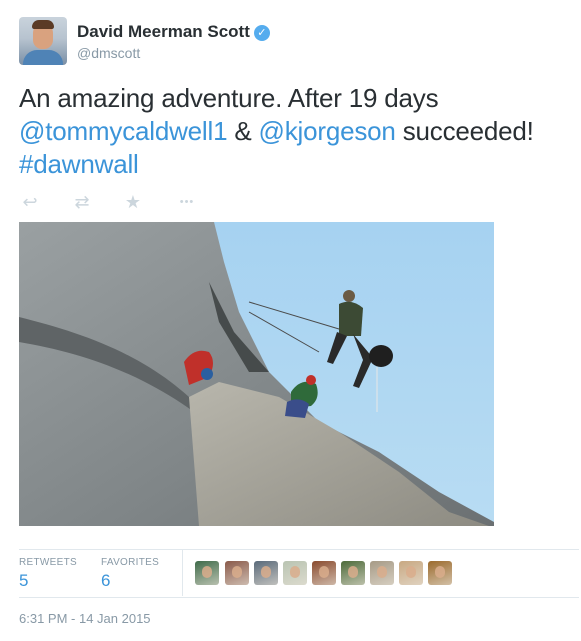 The image size is (581, 641). I want to click on stats-top-divider, so click(299, 549).